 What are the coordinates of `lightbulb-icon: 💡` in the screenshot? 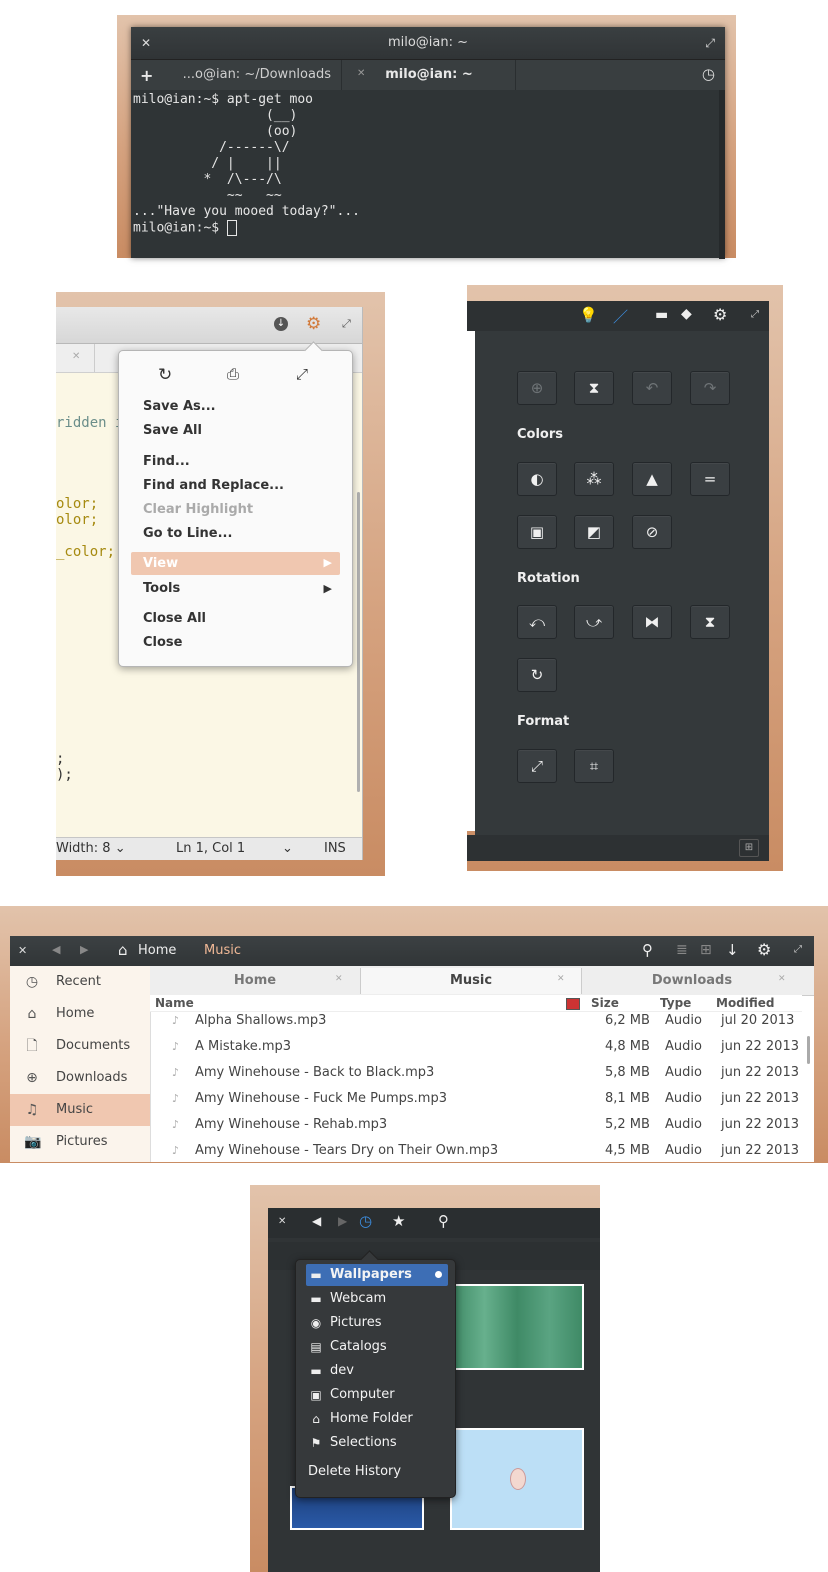 It's located at (588, 315).